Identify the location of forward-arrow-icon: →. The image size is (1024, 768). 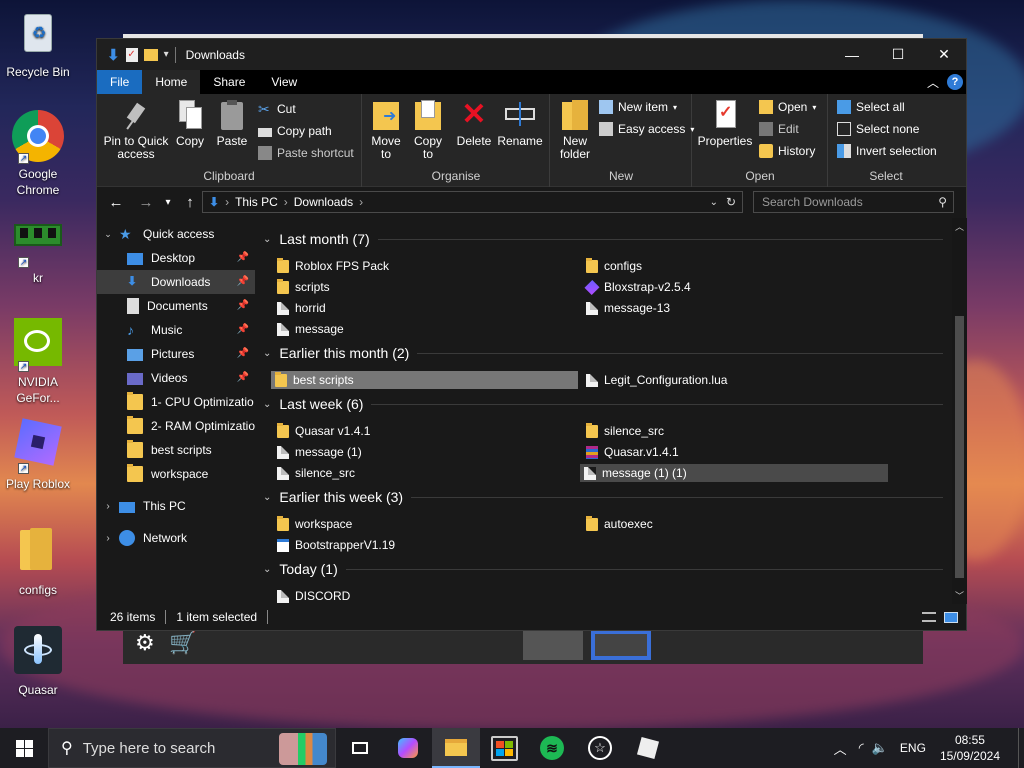
(146, 202).